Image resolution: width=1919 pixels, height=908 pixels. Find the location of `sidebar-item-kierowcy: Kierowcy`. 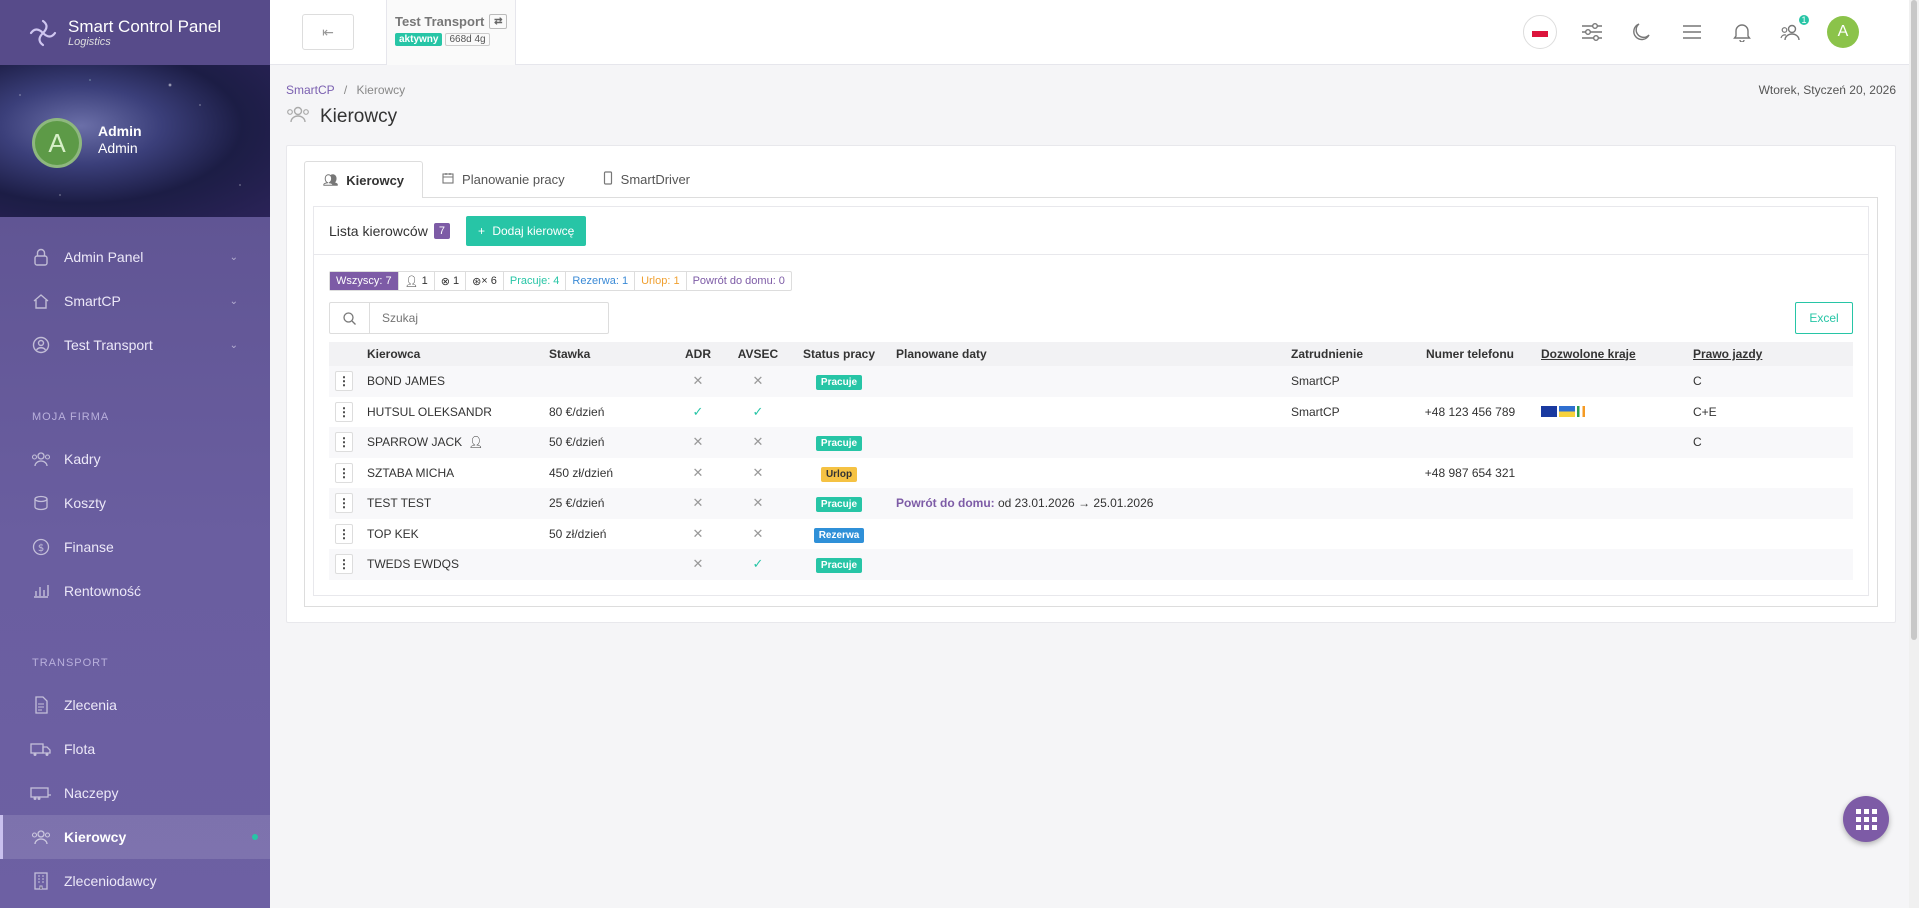

sidebar-item-kierowcy: Kierowcy is located at coordinates (135, 837).